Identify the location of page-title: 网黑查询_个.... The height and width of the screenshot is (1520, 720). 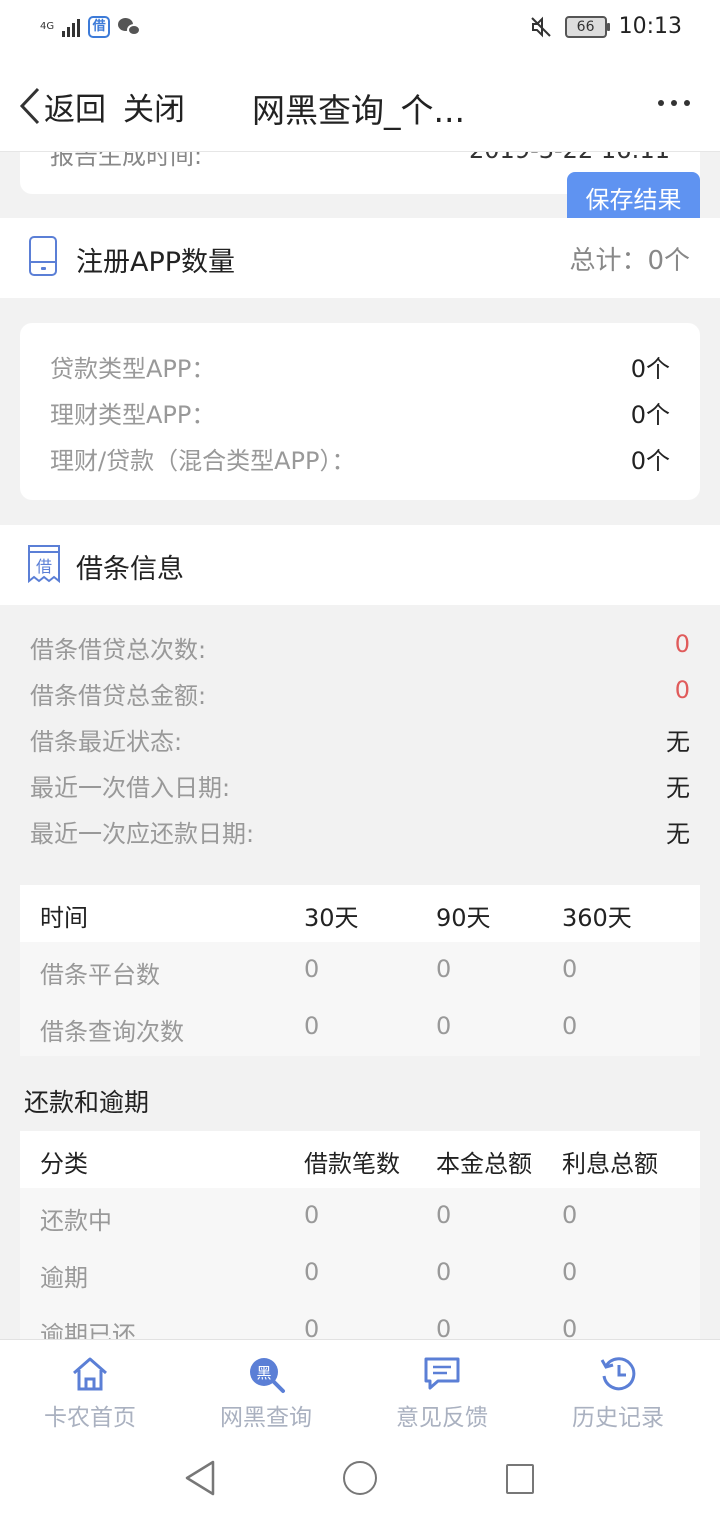
(358, 110).